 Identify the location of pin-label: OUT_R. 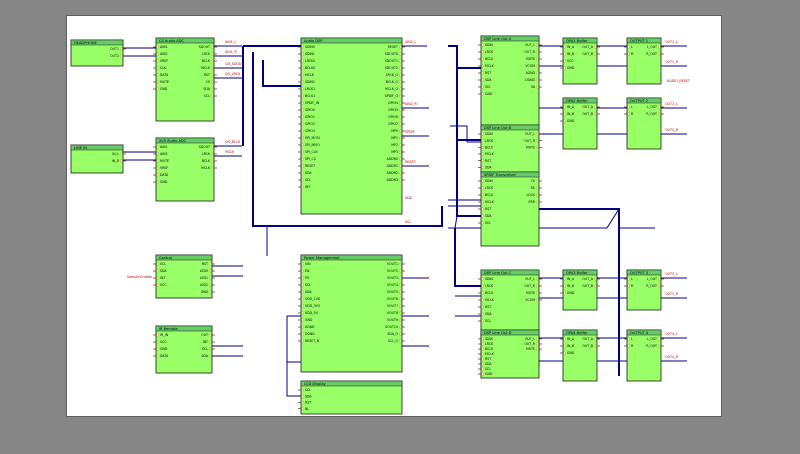
(529, 52).